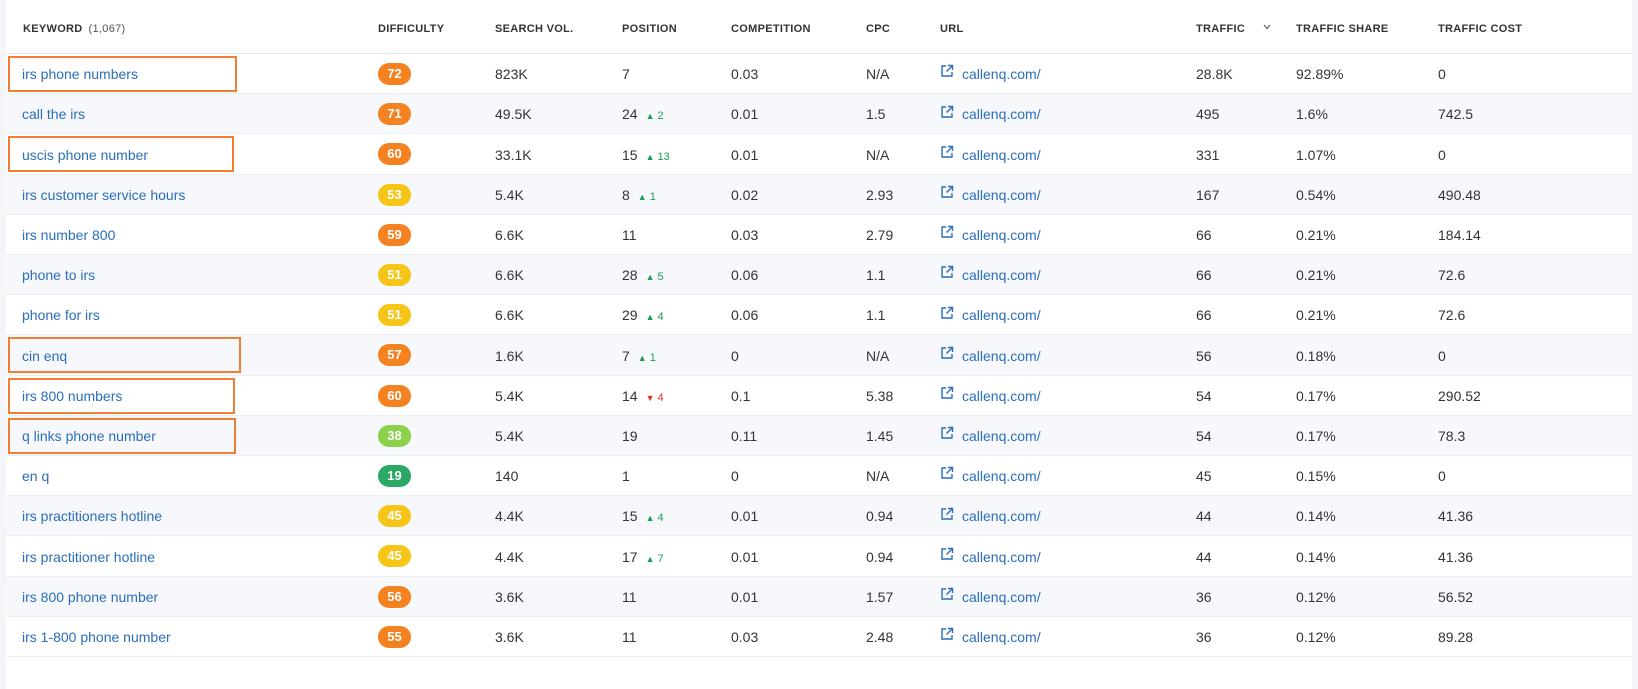 The height and width of the screenshot is (689, 1638). I want to click on position-cell: 1, so click(626, 476).